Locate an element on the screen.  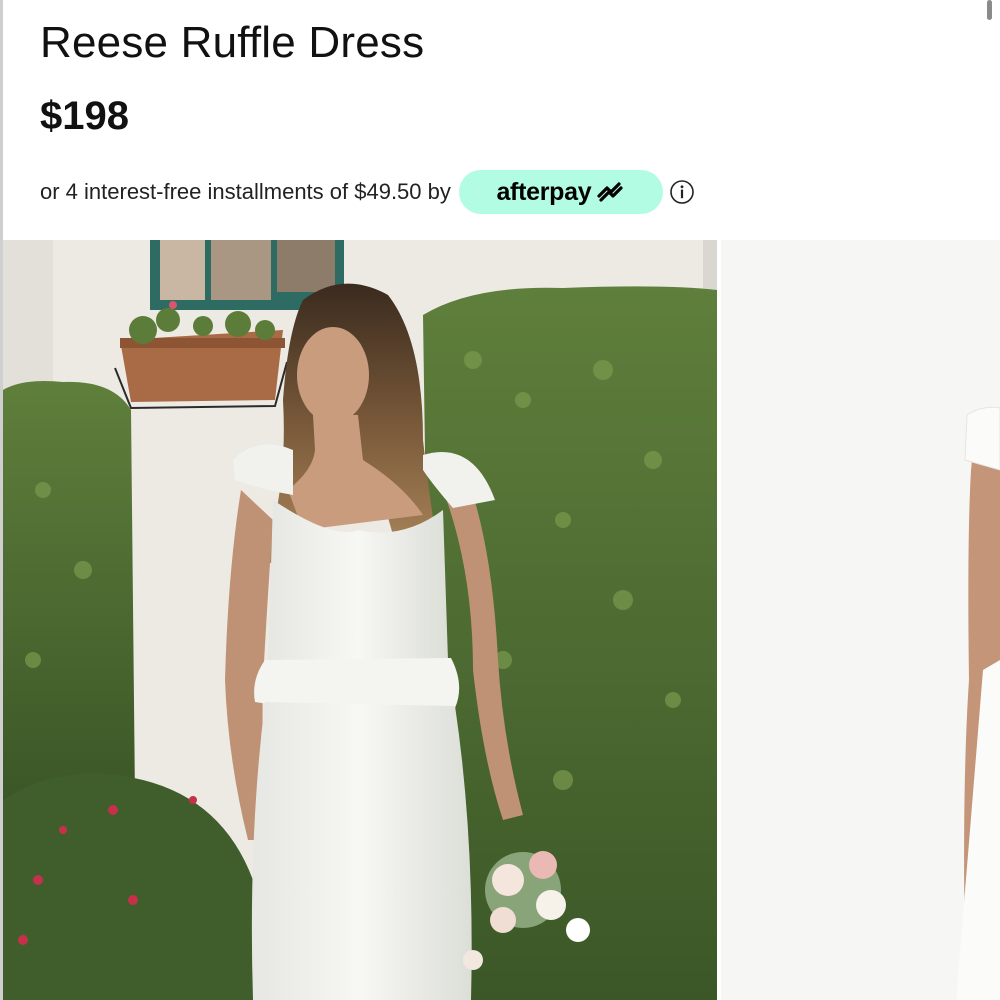
info-icon is located at coordinates (682, 192).